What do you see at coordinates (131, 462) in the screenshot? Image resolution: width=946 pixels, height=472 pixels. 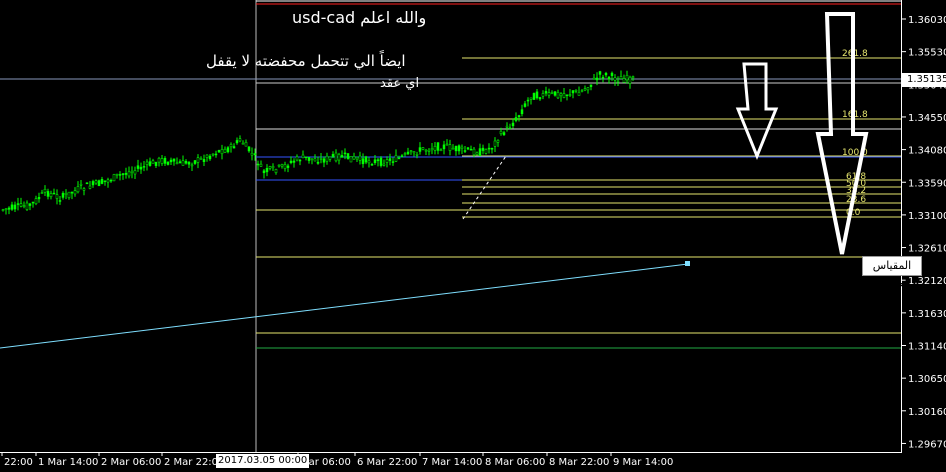 I see `time-tick-label: 2 Mar 06:00` at bounding box center [131, 462].